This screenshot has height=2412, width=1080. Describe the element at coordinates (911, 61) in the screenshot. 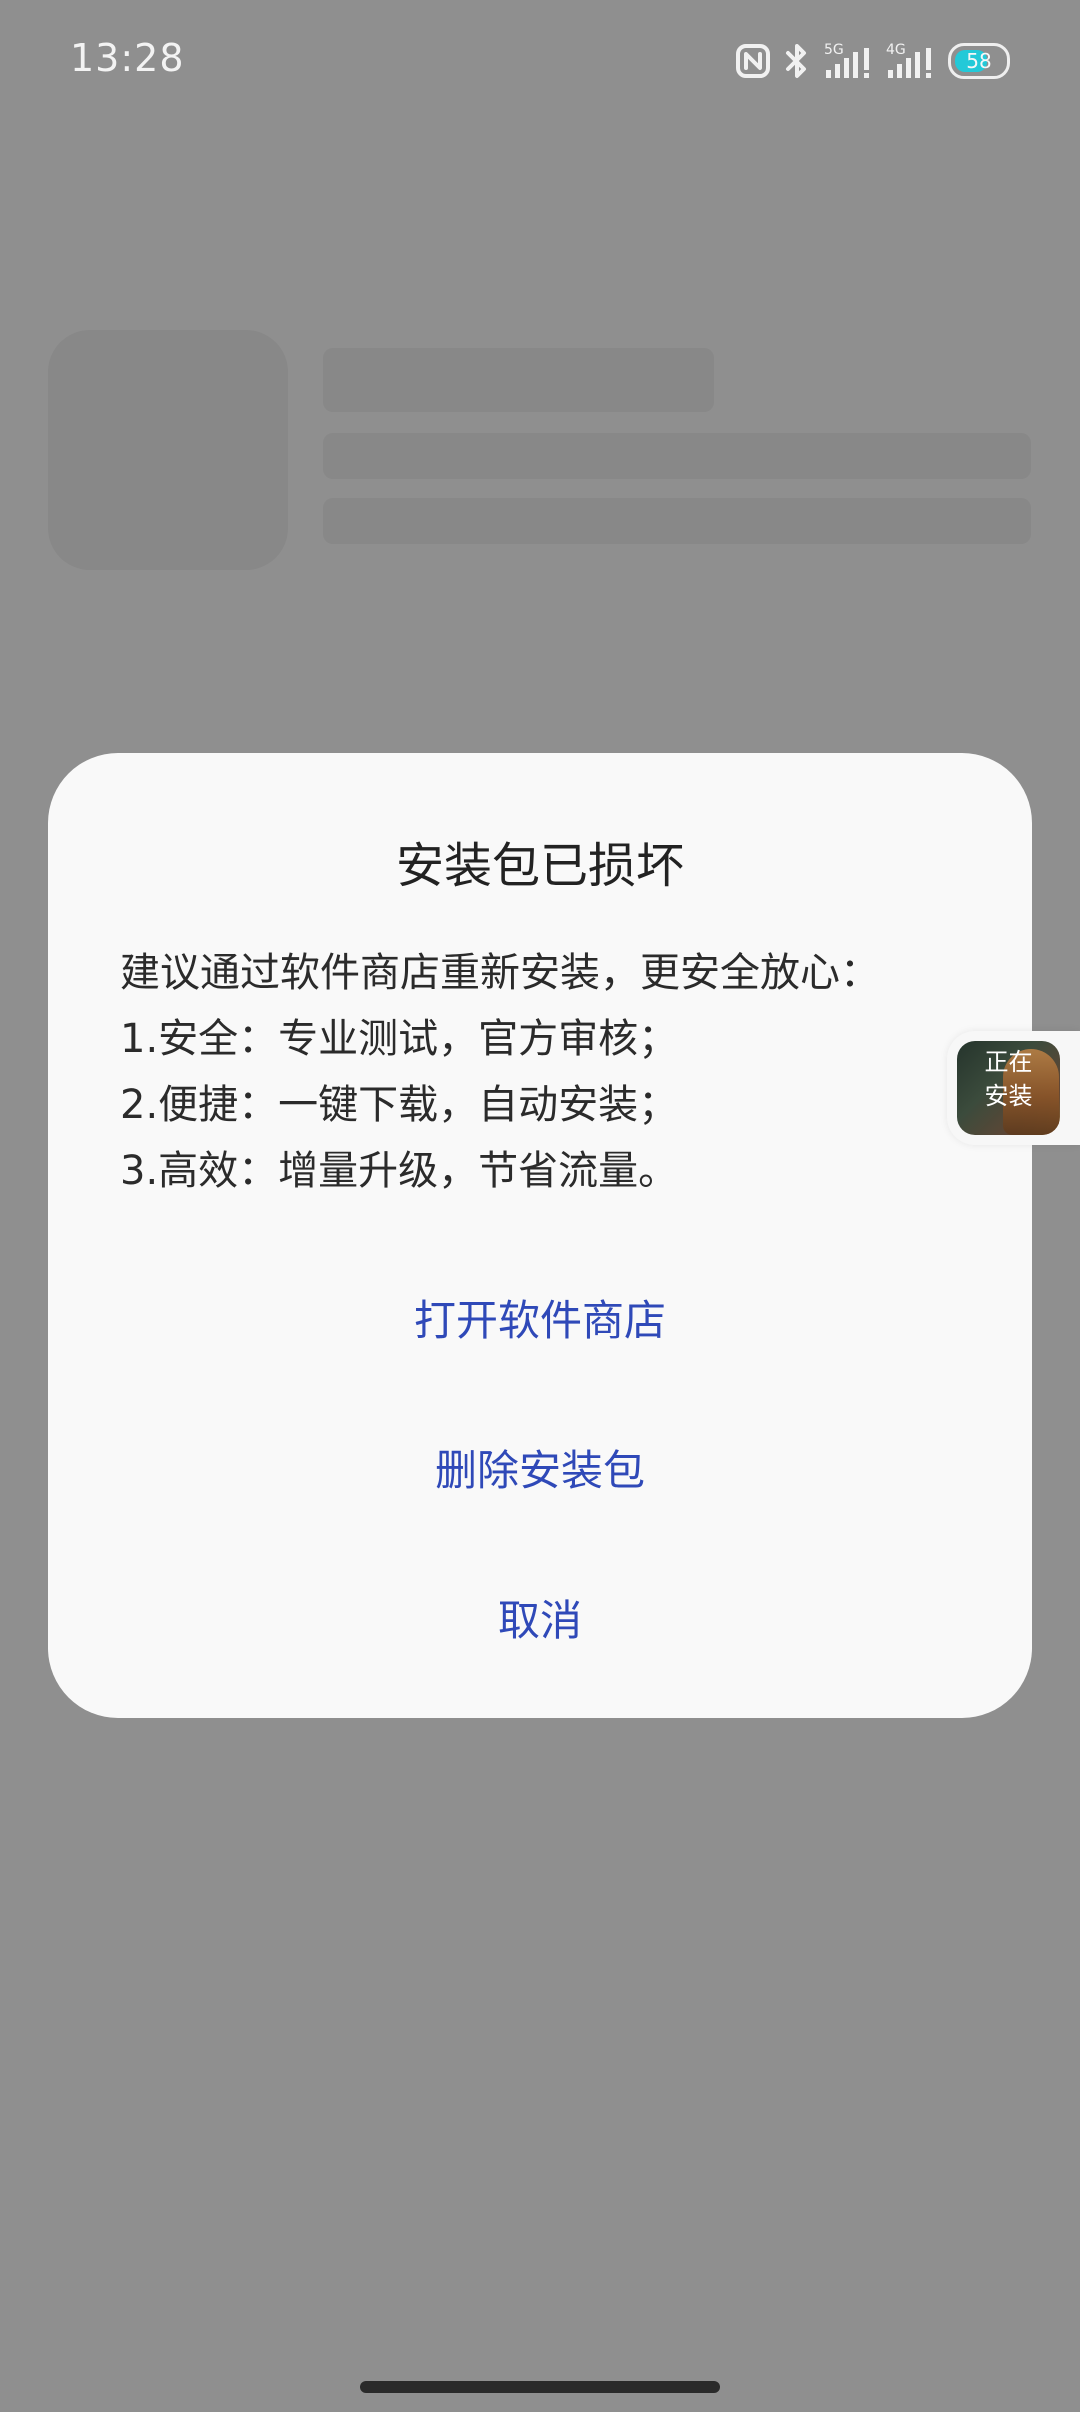

I see `signal-4g-icon: 4G` at that location.